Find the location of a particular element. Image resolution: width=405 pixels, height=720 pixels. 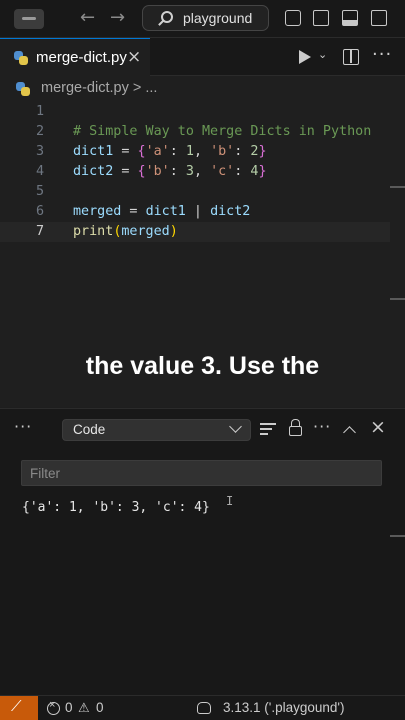

back-arrow-icon: ← is located at coordinates (87, 17).